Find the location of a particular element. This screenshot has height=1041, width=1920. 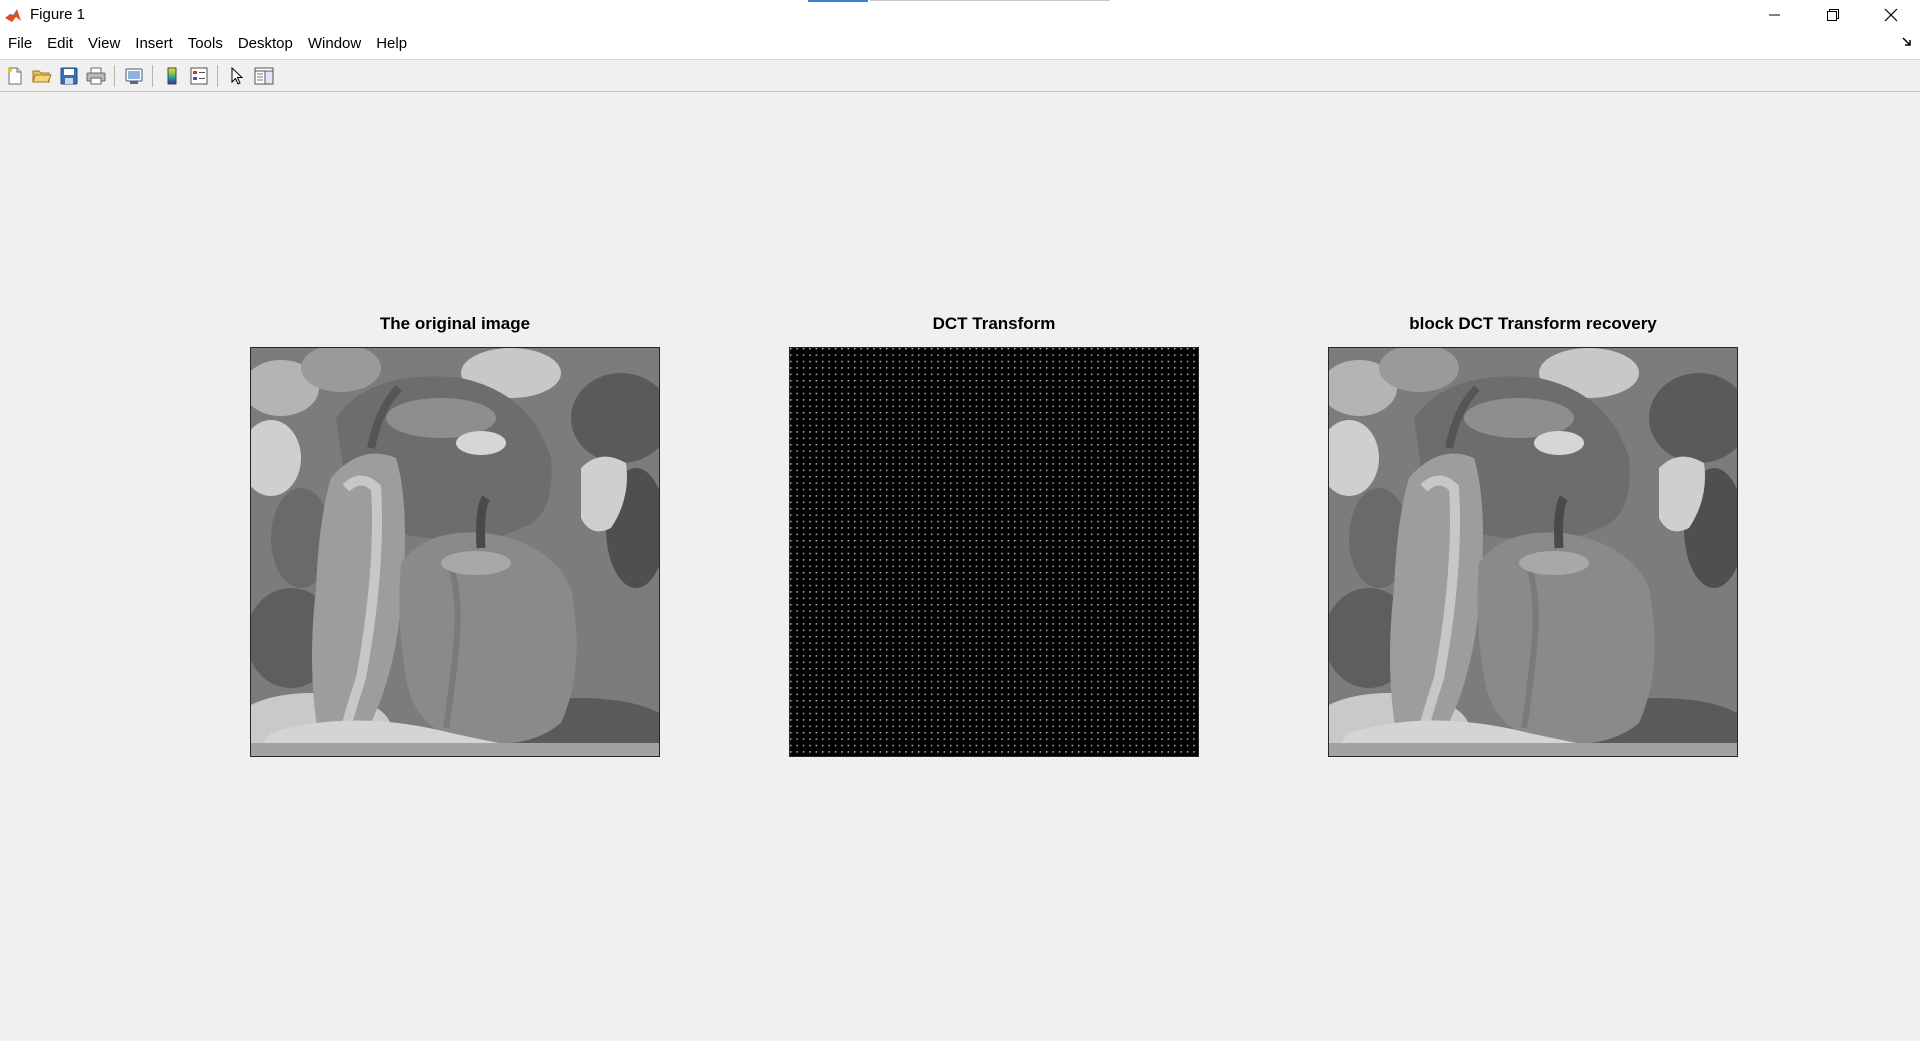

window-controls is located at coordinates (1833, 14).